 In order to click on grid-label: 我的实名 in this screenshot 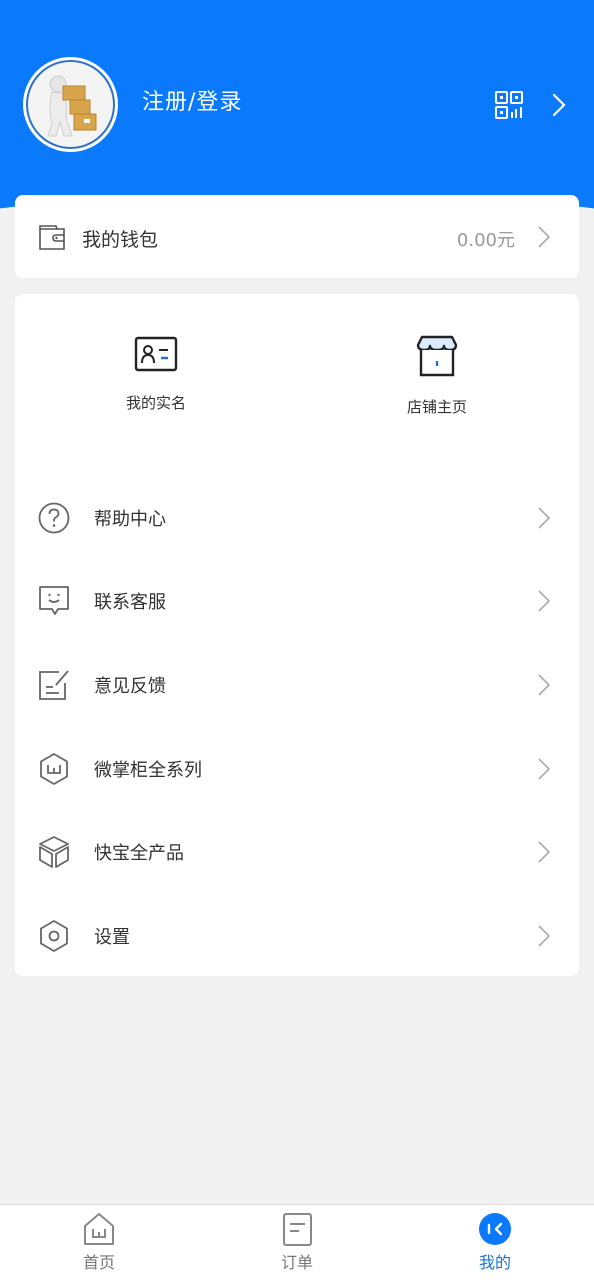, I will do `click(155, 403)`.